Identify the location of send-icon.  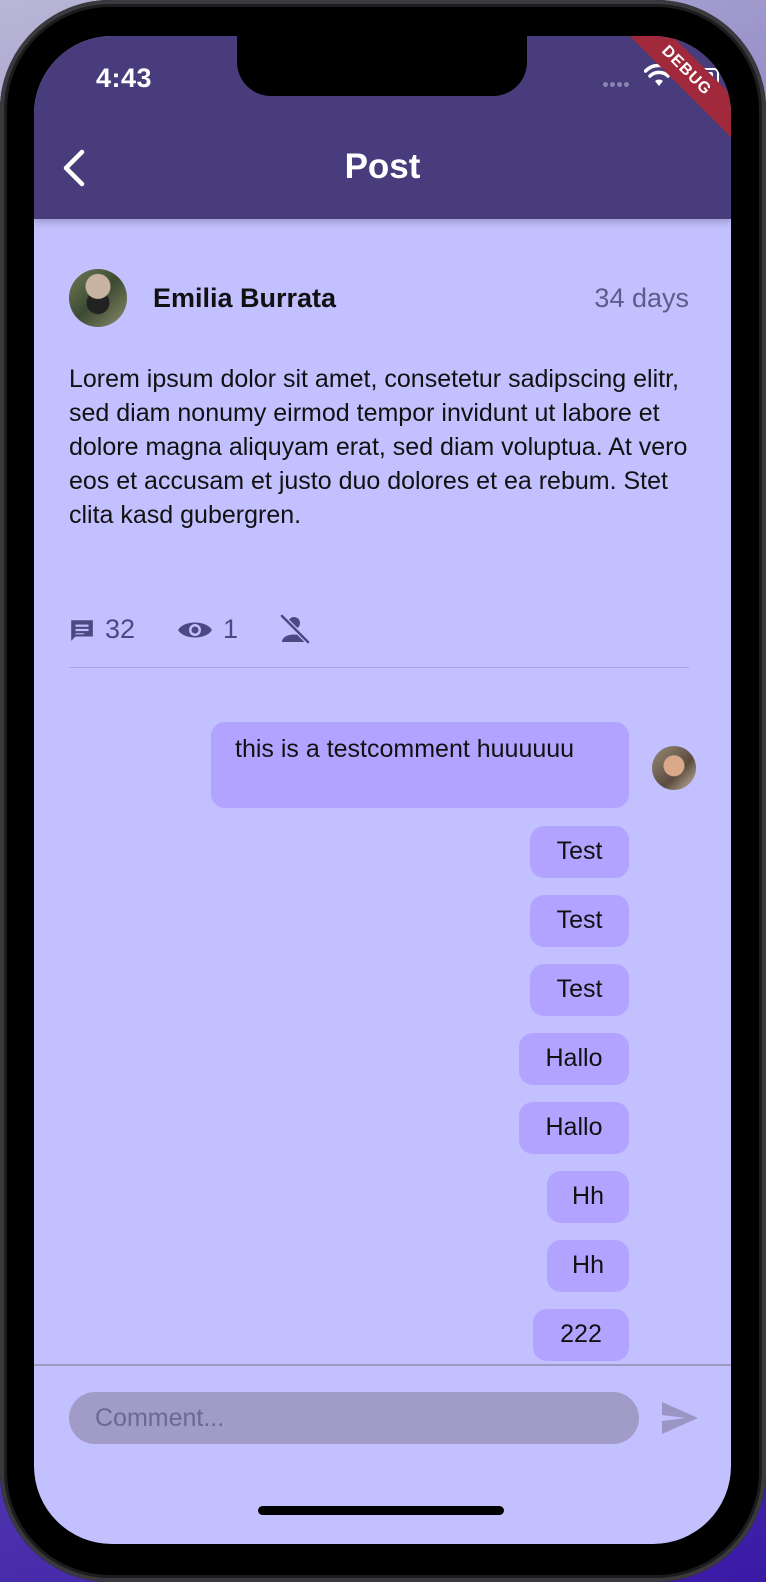
(680, 1418).